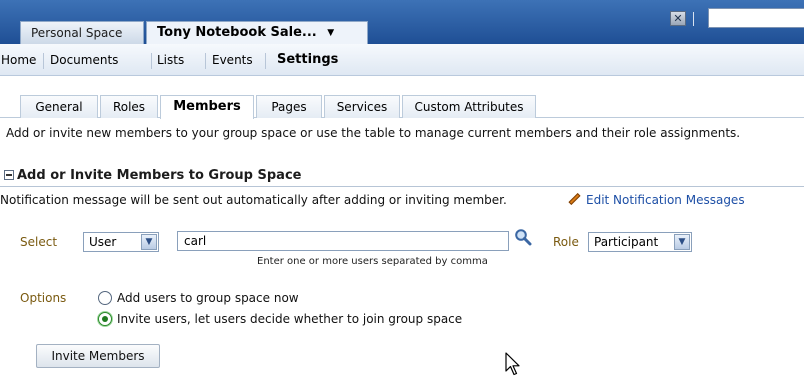 This screenshot has width=804, height=381. Describe the element at coordinates (103, 242) in the screenshot. I see `member-type-value: User` at that location.